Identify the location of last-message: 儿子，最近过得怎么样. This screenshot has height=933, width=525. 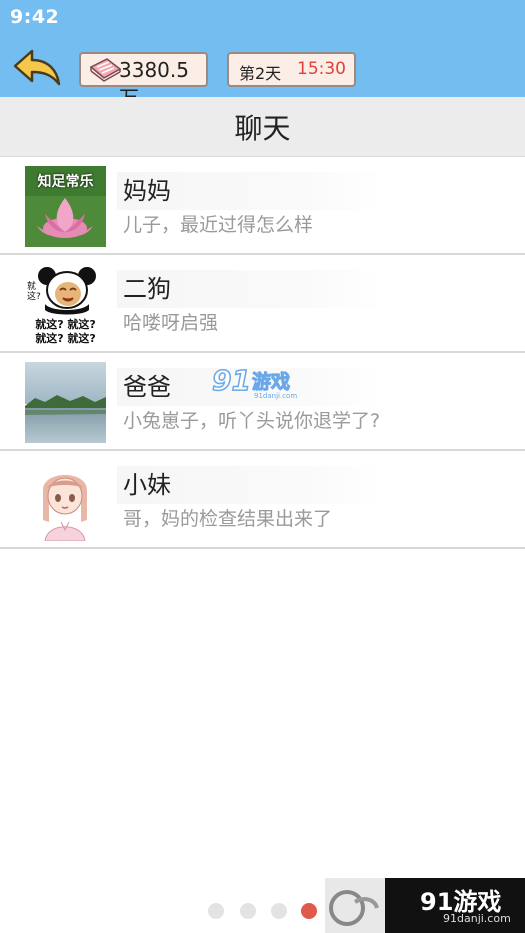
(218, 225).